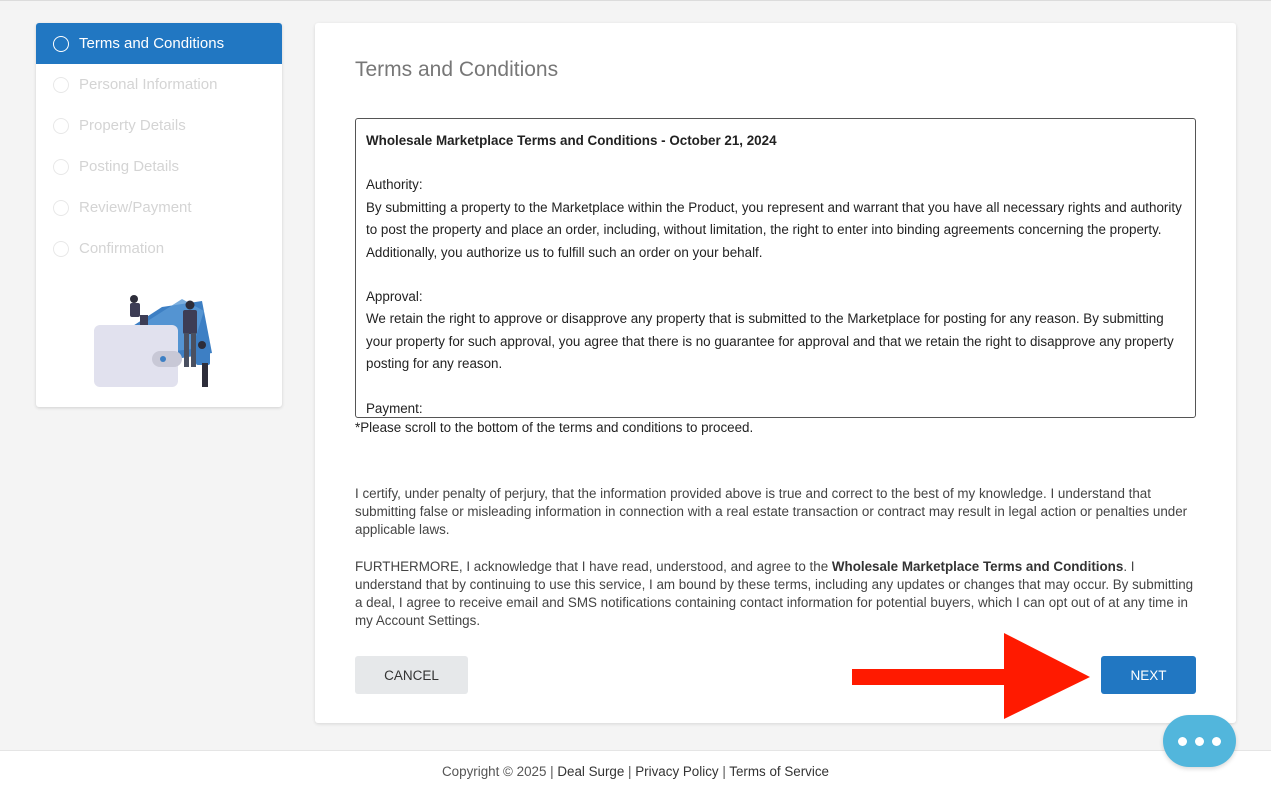 The width and height of the screenshot is (1271, 787). Describe the element at coordinates (1199, 741) in the screenshot. I see `chat-dots-icon` at that location.